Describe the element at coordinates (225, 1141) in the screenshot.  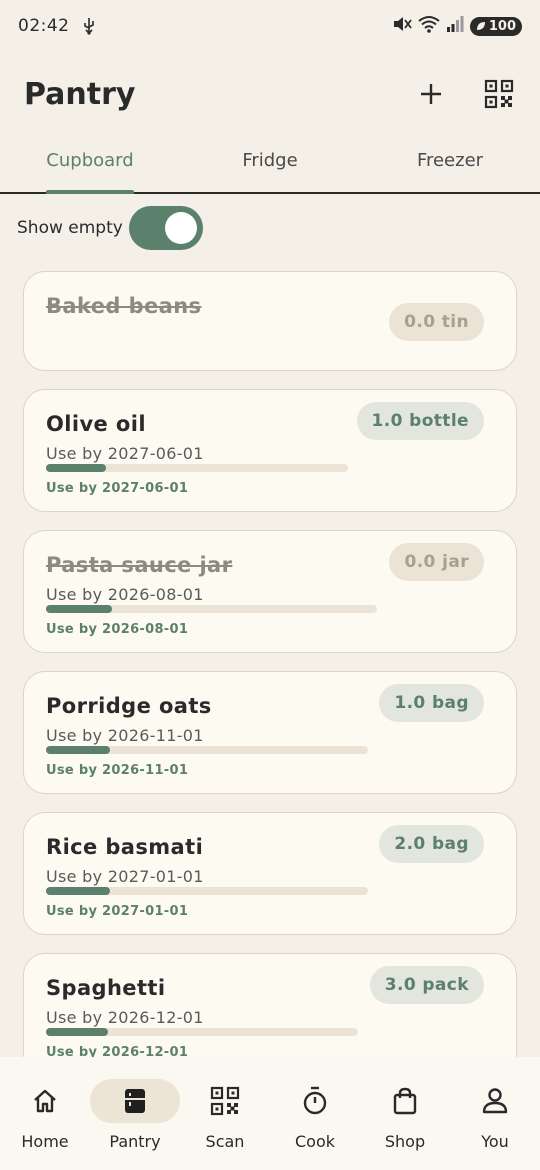
I see `nav-label: Scan` at that location.